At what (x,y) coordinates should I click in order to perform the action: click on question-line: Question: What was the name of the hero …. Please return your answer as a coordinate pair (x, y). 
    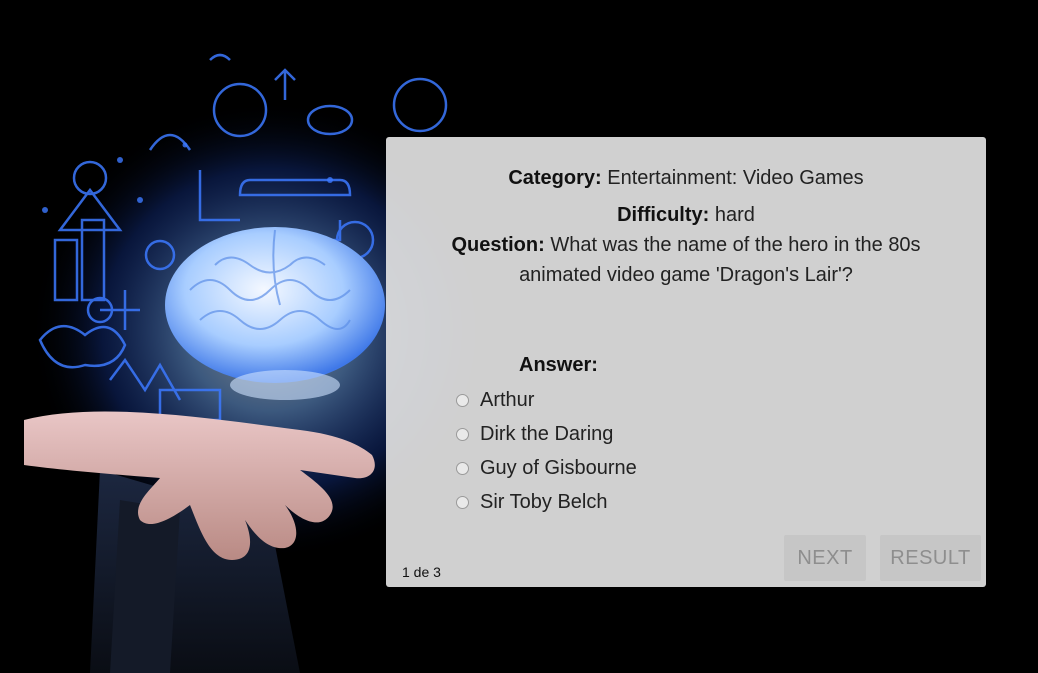
    Looking at the image, I should click on (686, 260).